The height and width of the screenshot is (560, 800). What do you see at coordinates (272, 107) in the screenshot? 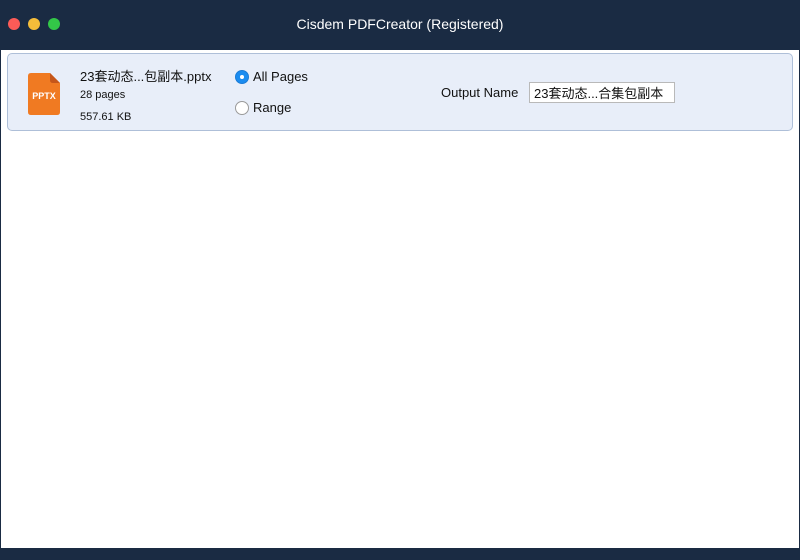
I see `range-label: Range` at bounding box center [272, 107].